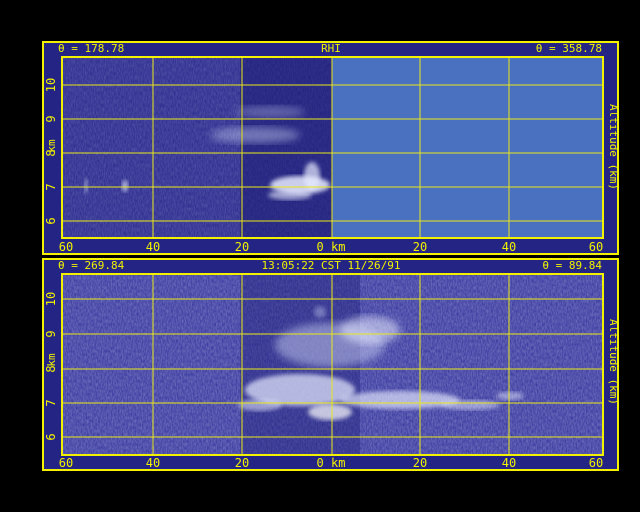 This screenshot has height=512, width=640. I want to click on bottom-y-tick: 6, so click(51, 436).